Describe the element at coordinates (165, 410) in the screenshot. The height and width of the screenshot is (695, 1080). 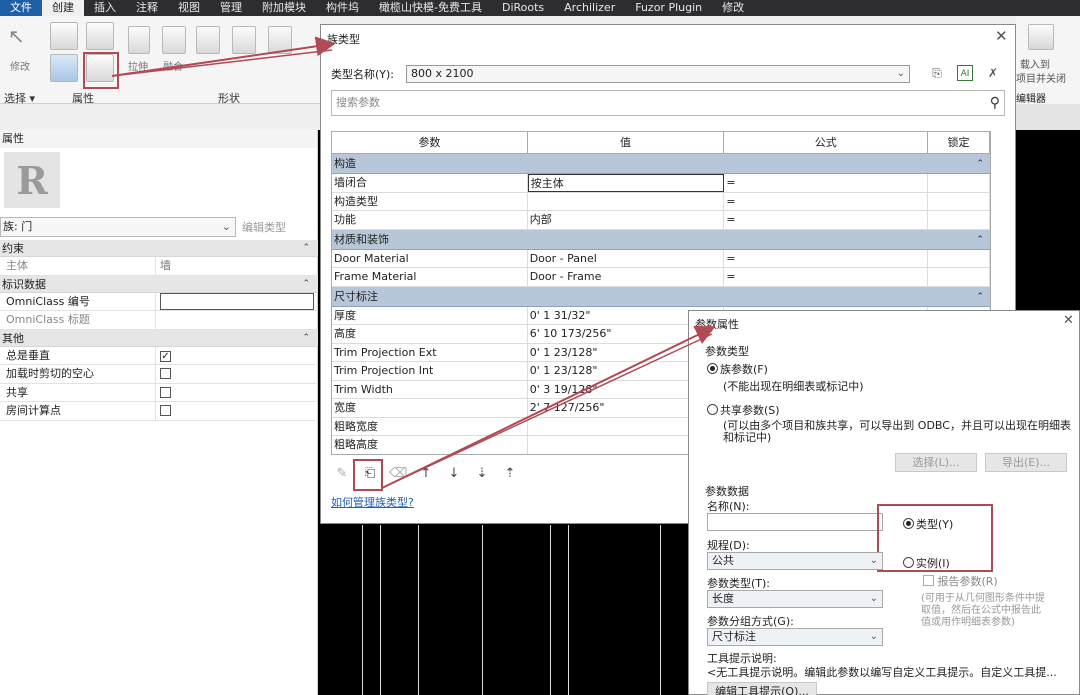
I see `room-calc-point-checkbox` at that location.